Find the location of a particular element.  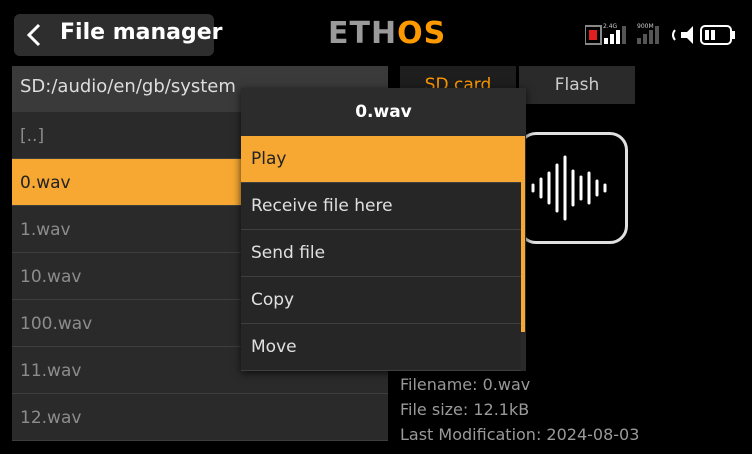

scrollbar is located at coordinates (523, 234).